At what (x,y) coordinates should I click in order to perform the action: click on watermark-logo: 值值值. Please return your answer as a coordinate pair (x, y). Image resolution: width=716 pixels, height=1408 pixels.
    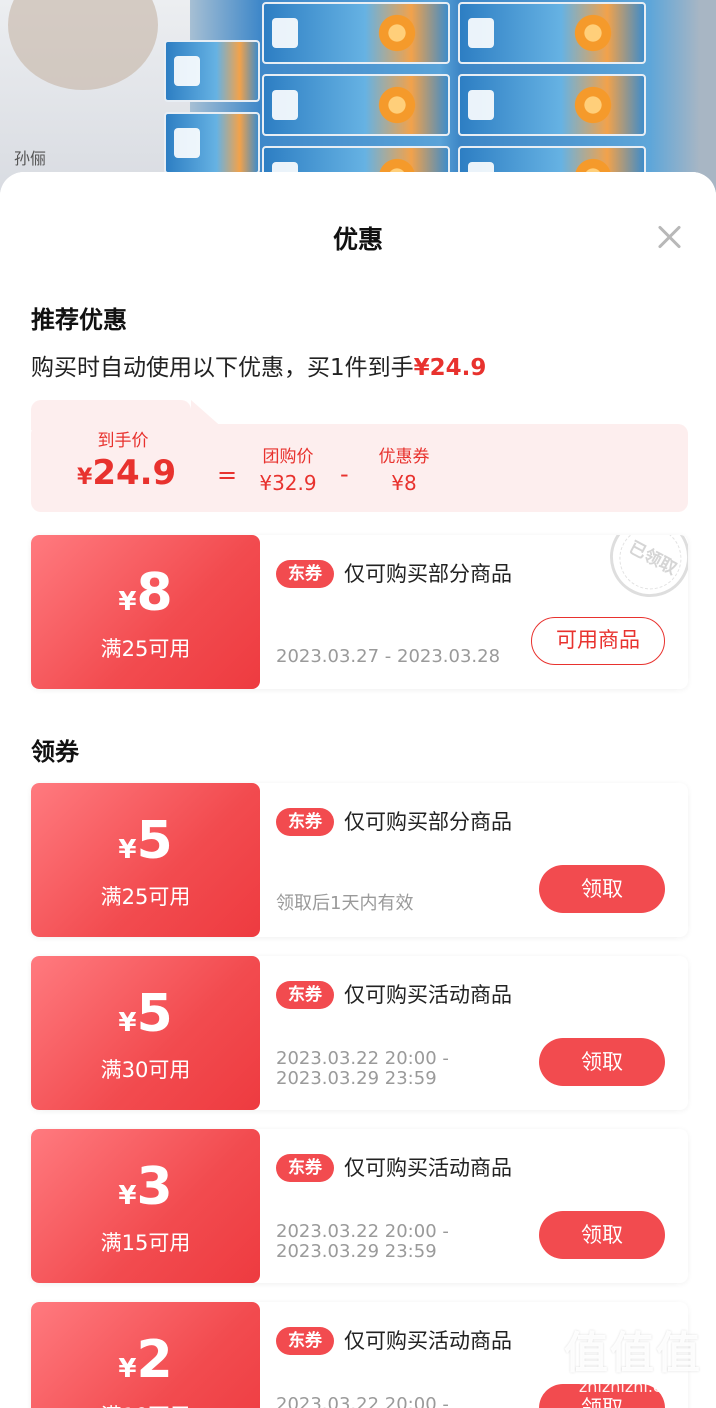
    Looking at the image, I should click on (633, 1353).